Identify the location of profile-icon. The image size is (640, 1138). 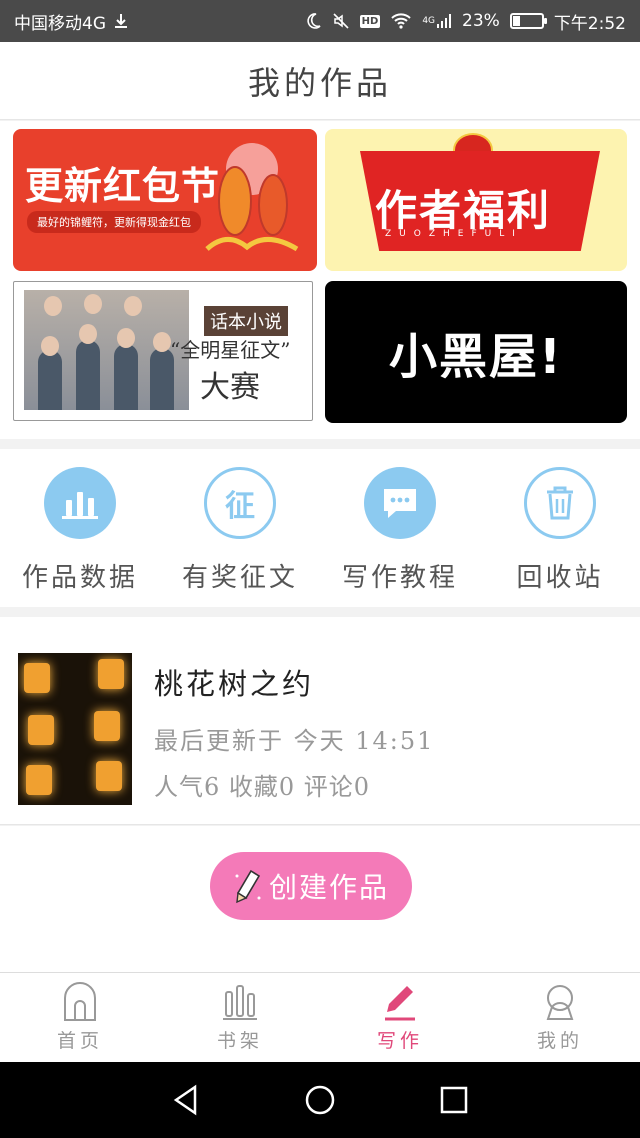
(560, 1002).